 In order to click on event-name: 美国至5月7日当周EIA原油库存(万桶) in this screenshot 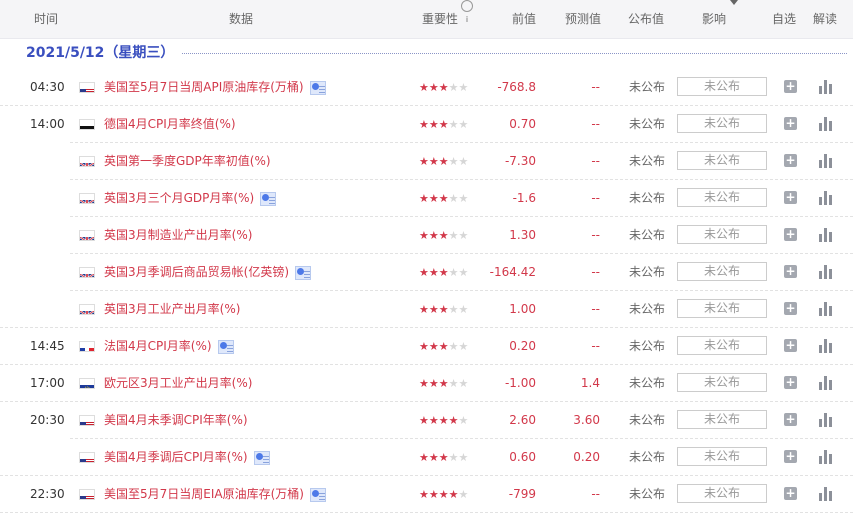, I will do `click(215, 494)`.